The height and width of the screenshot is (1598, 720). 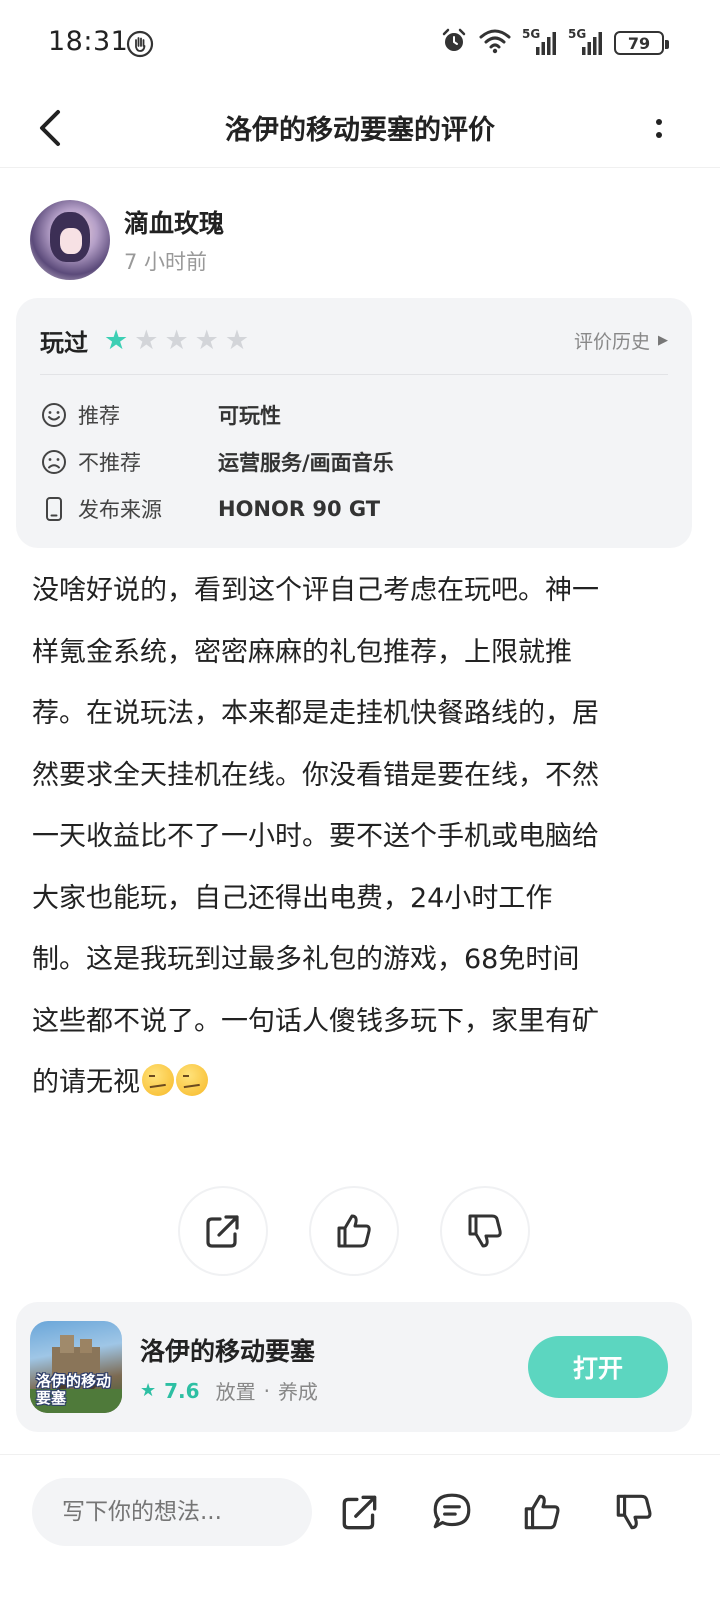 I want to click on comment-button, so click(x=452, y=1512).